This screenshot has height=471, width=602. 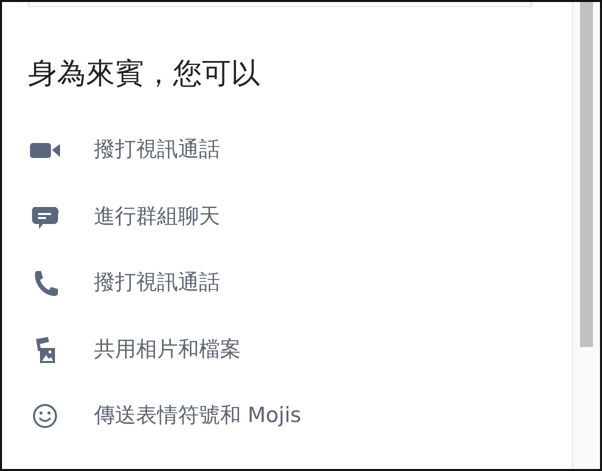 I want to click on scrollbar-thumb, so click(x=586, y=174).